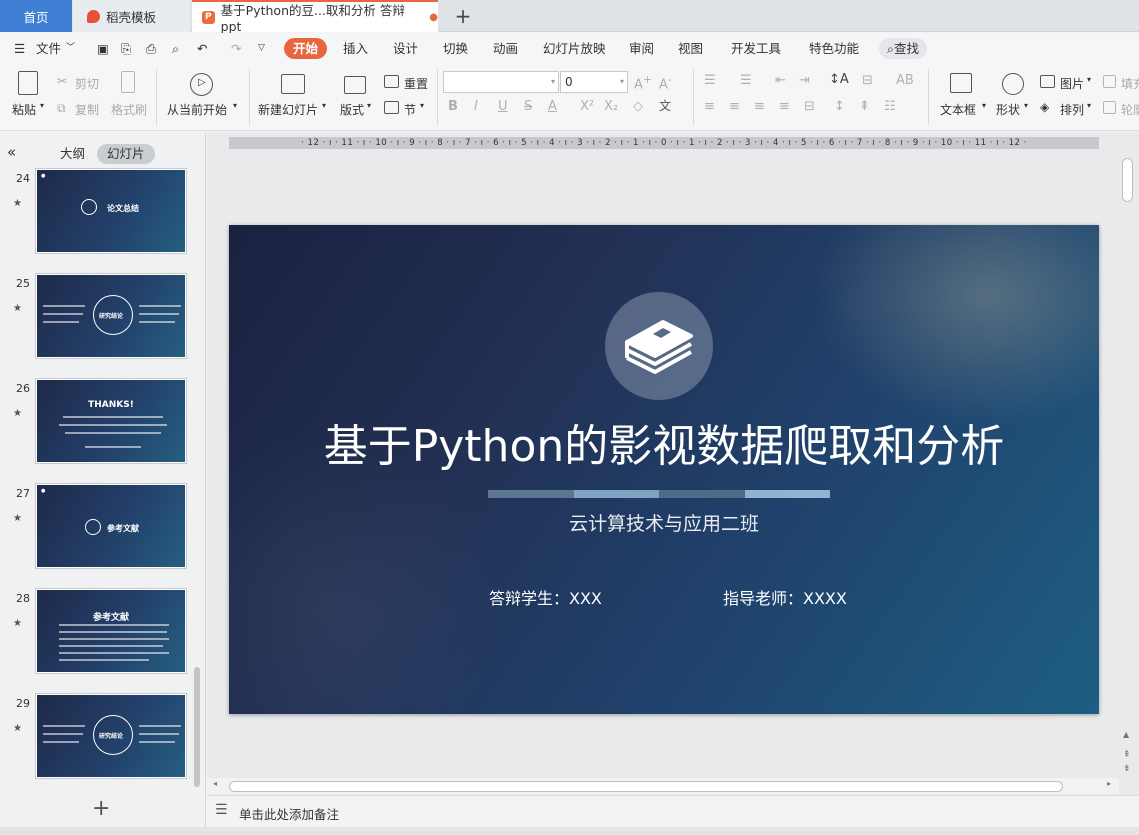  What do you see at coordinates (101, 808) in the screenshot?
I see `add-slide-button: +` at bounding box center [101, 808].